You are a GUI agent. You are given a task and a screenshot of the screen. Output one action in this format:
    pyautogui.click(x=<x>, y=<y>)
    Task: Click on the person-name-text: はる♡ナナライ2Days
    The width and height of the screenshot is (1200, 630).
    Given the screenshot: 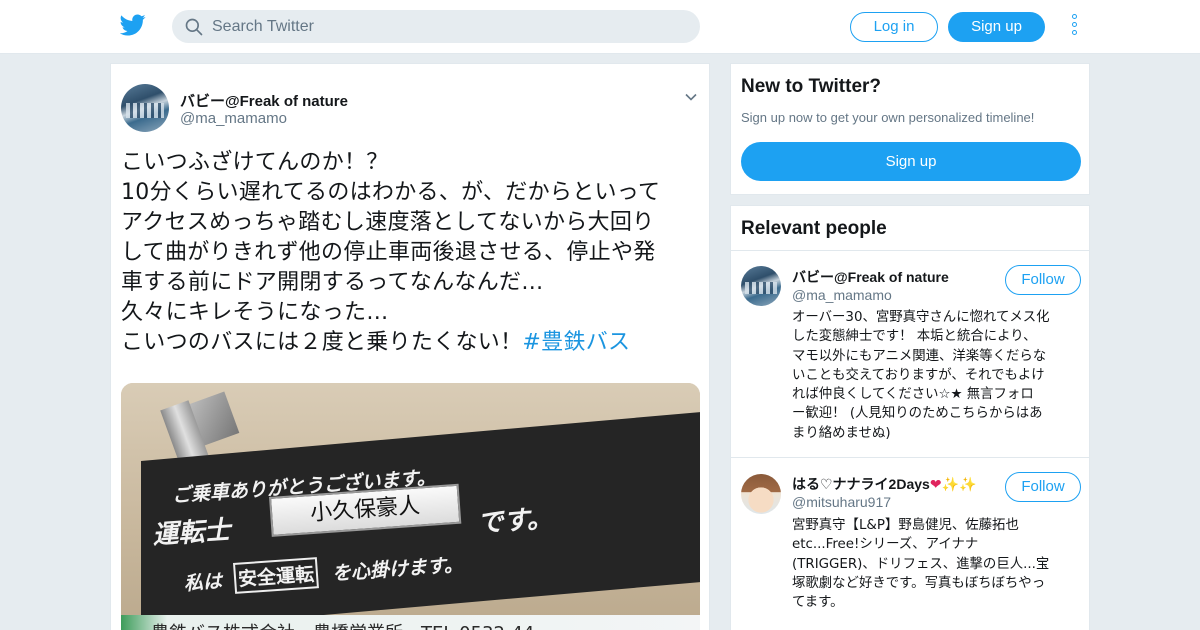 What is the action you would take?
    pyautogui.click(x=861, y=484)
    